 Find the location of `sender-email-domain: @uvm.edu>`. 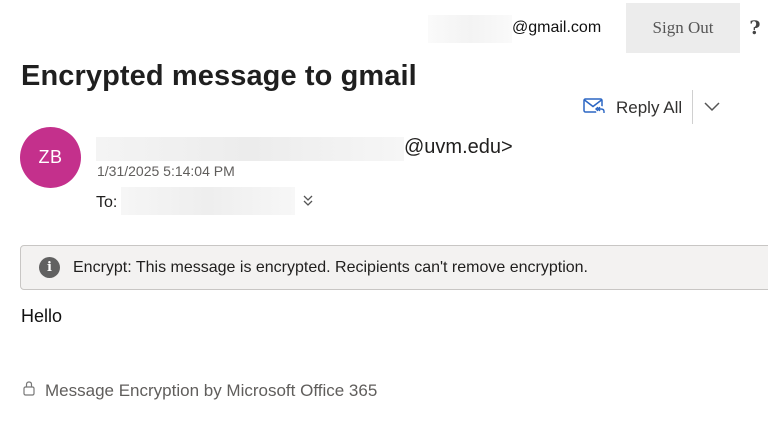

sender-email-domain: @uvm.edu> is located at coordinates (458, 147).